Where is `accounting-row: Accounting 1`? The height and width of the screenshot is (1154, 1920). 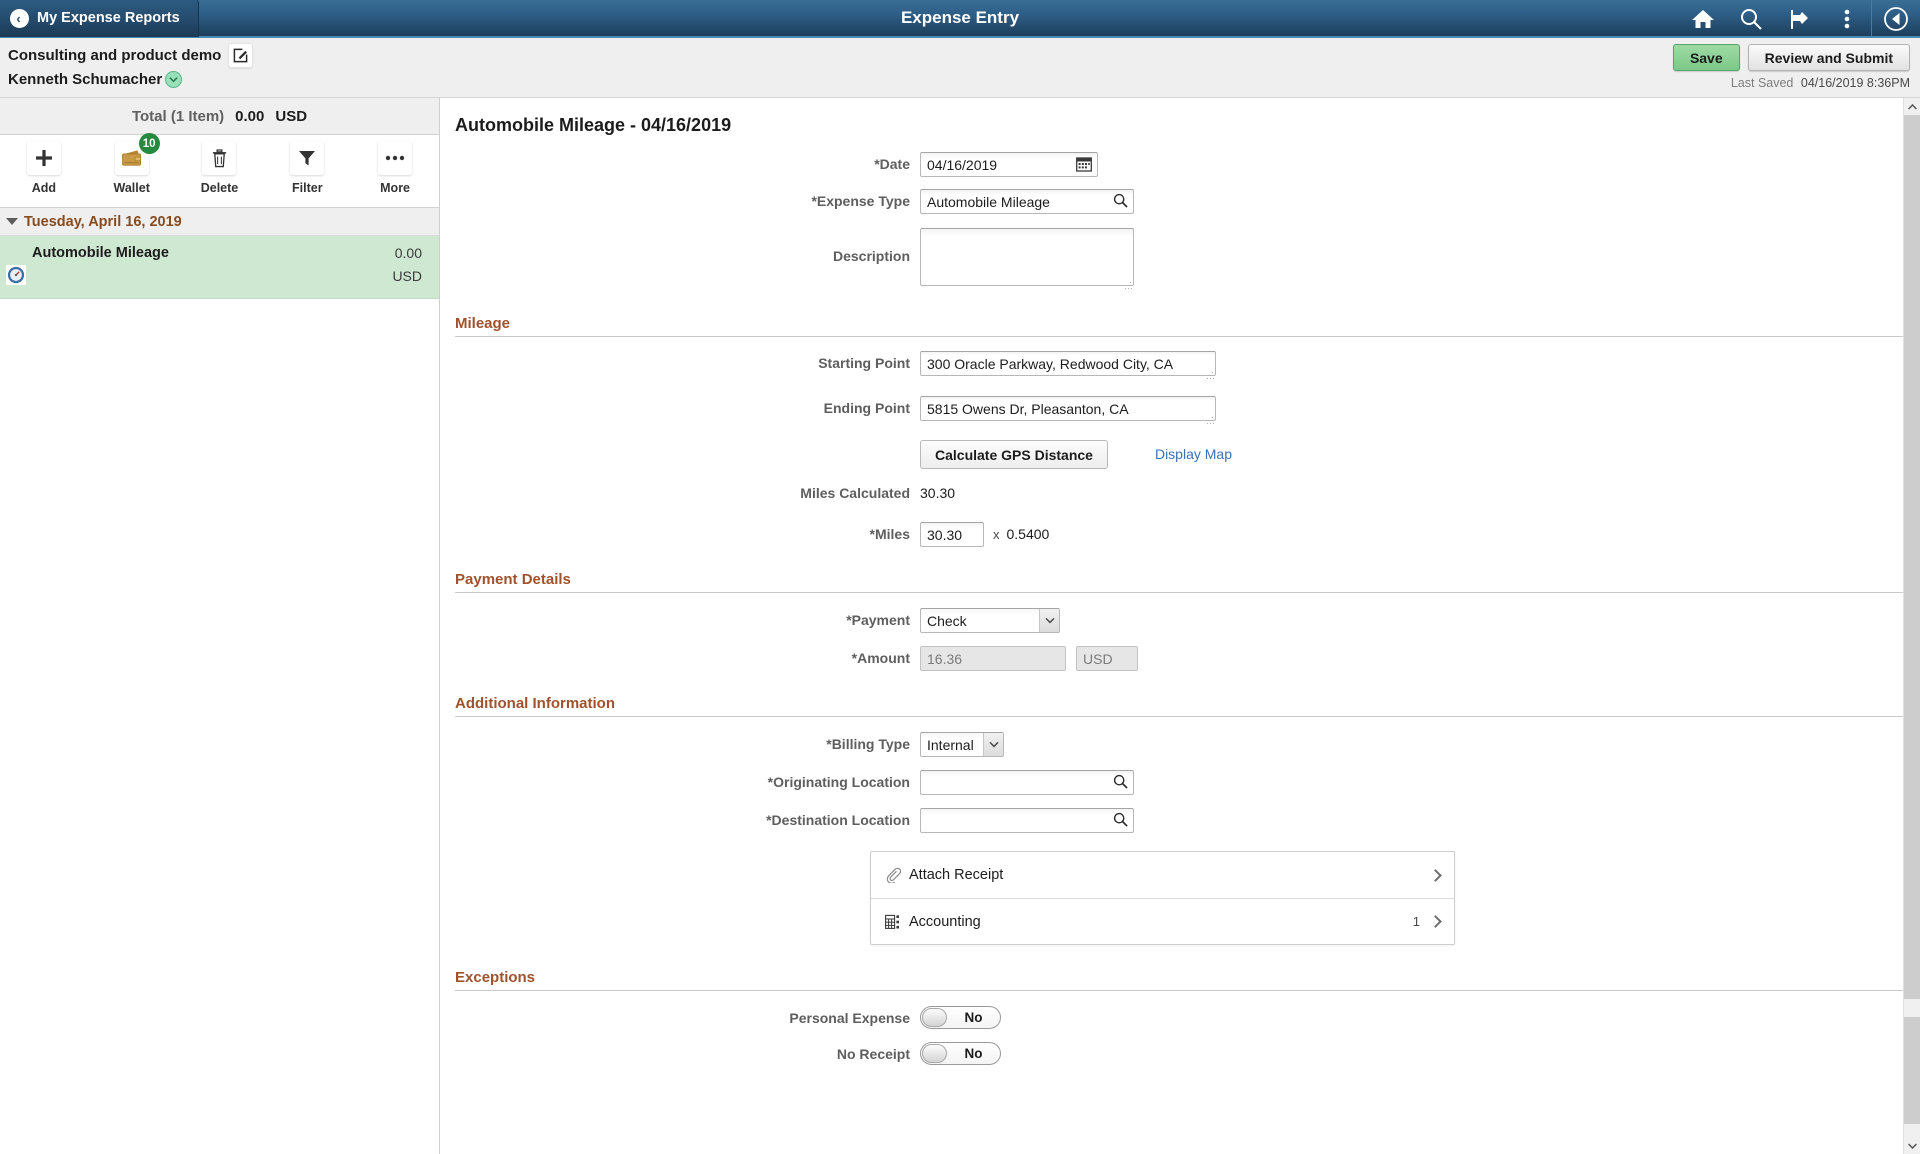 accounting-row: Accounting 1 is located at coordinates (1162, 921).